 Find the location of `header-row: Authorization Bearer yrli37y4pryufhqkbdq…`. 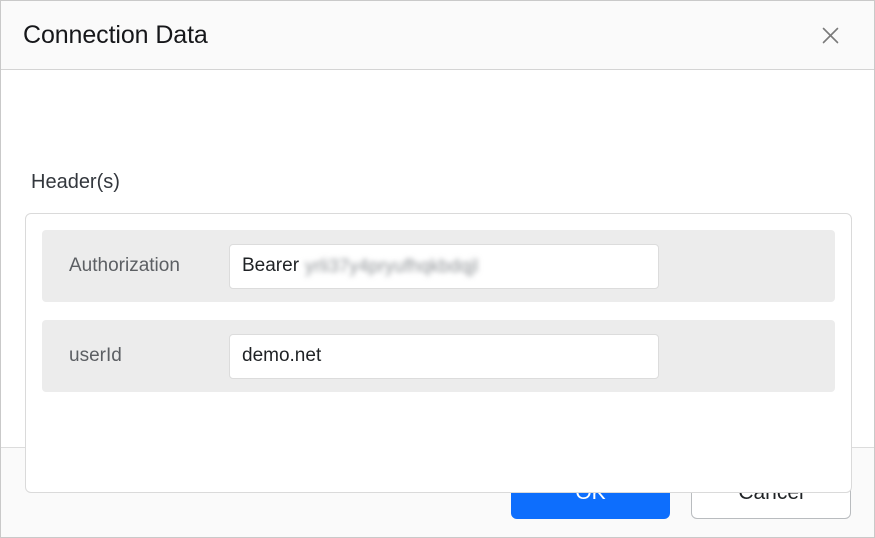

header-row: Authorization Bearer yrli37y4pryufhqkbdq… is located at coordinates (438, 266).